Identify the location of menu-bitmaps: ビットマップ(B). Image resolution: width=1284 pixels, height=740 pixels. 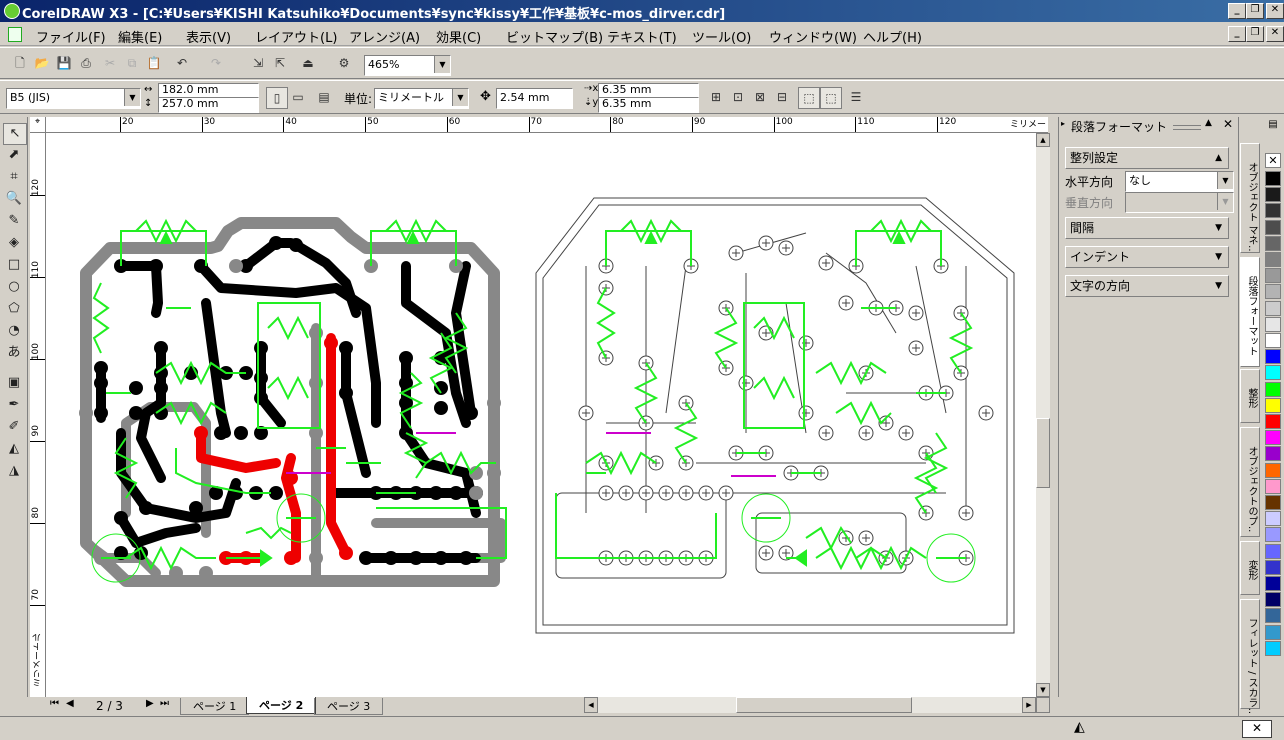
(554, 36).